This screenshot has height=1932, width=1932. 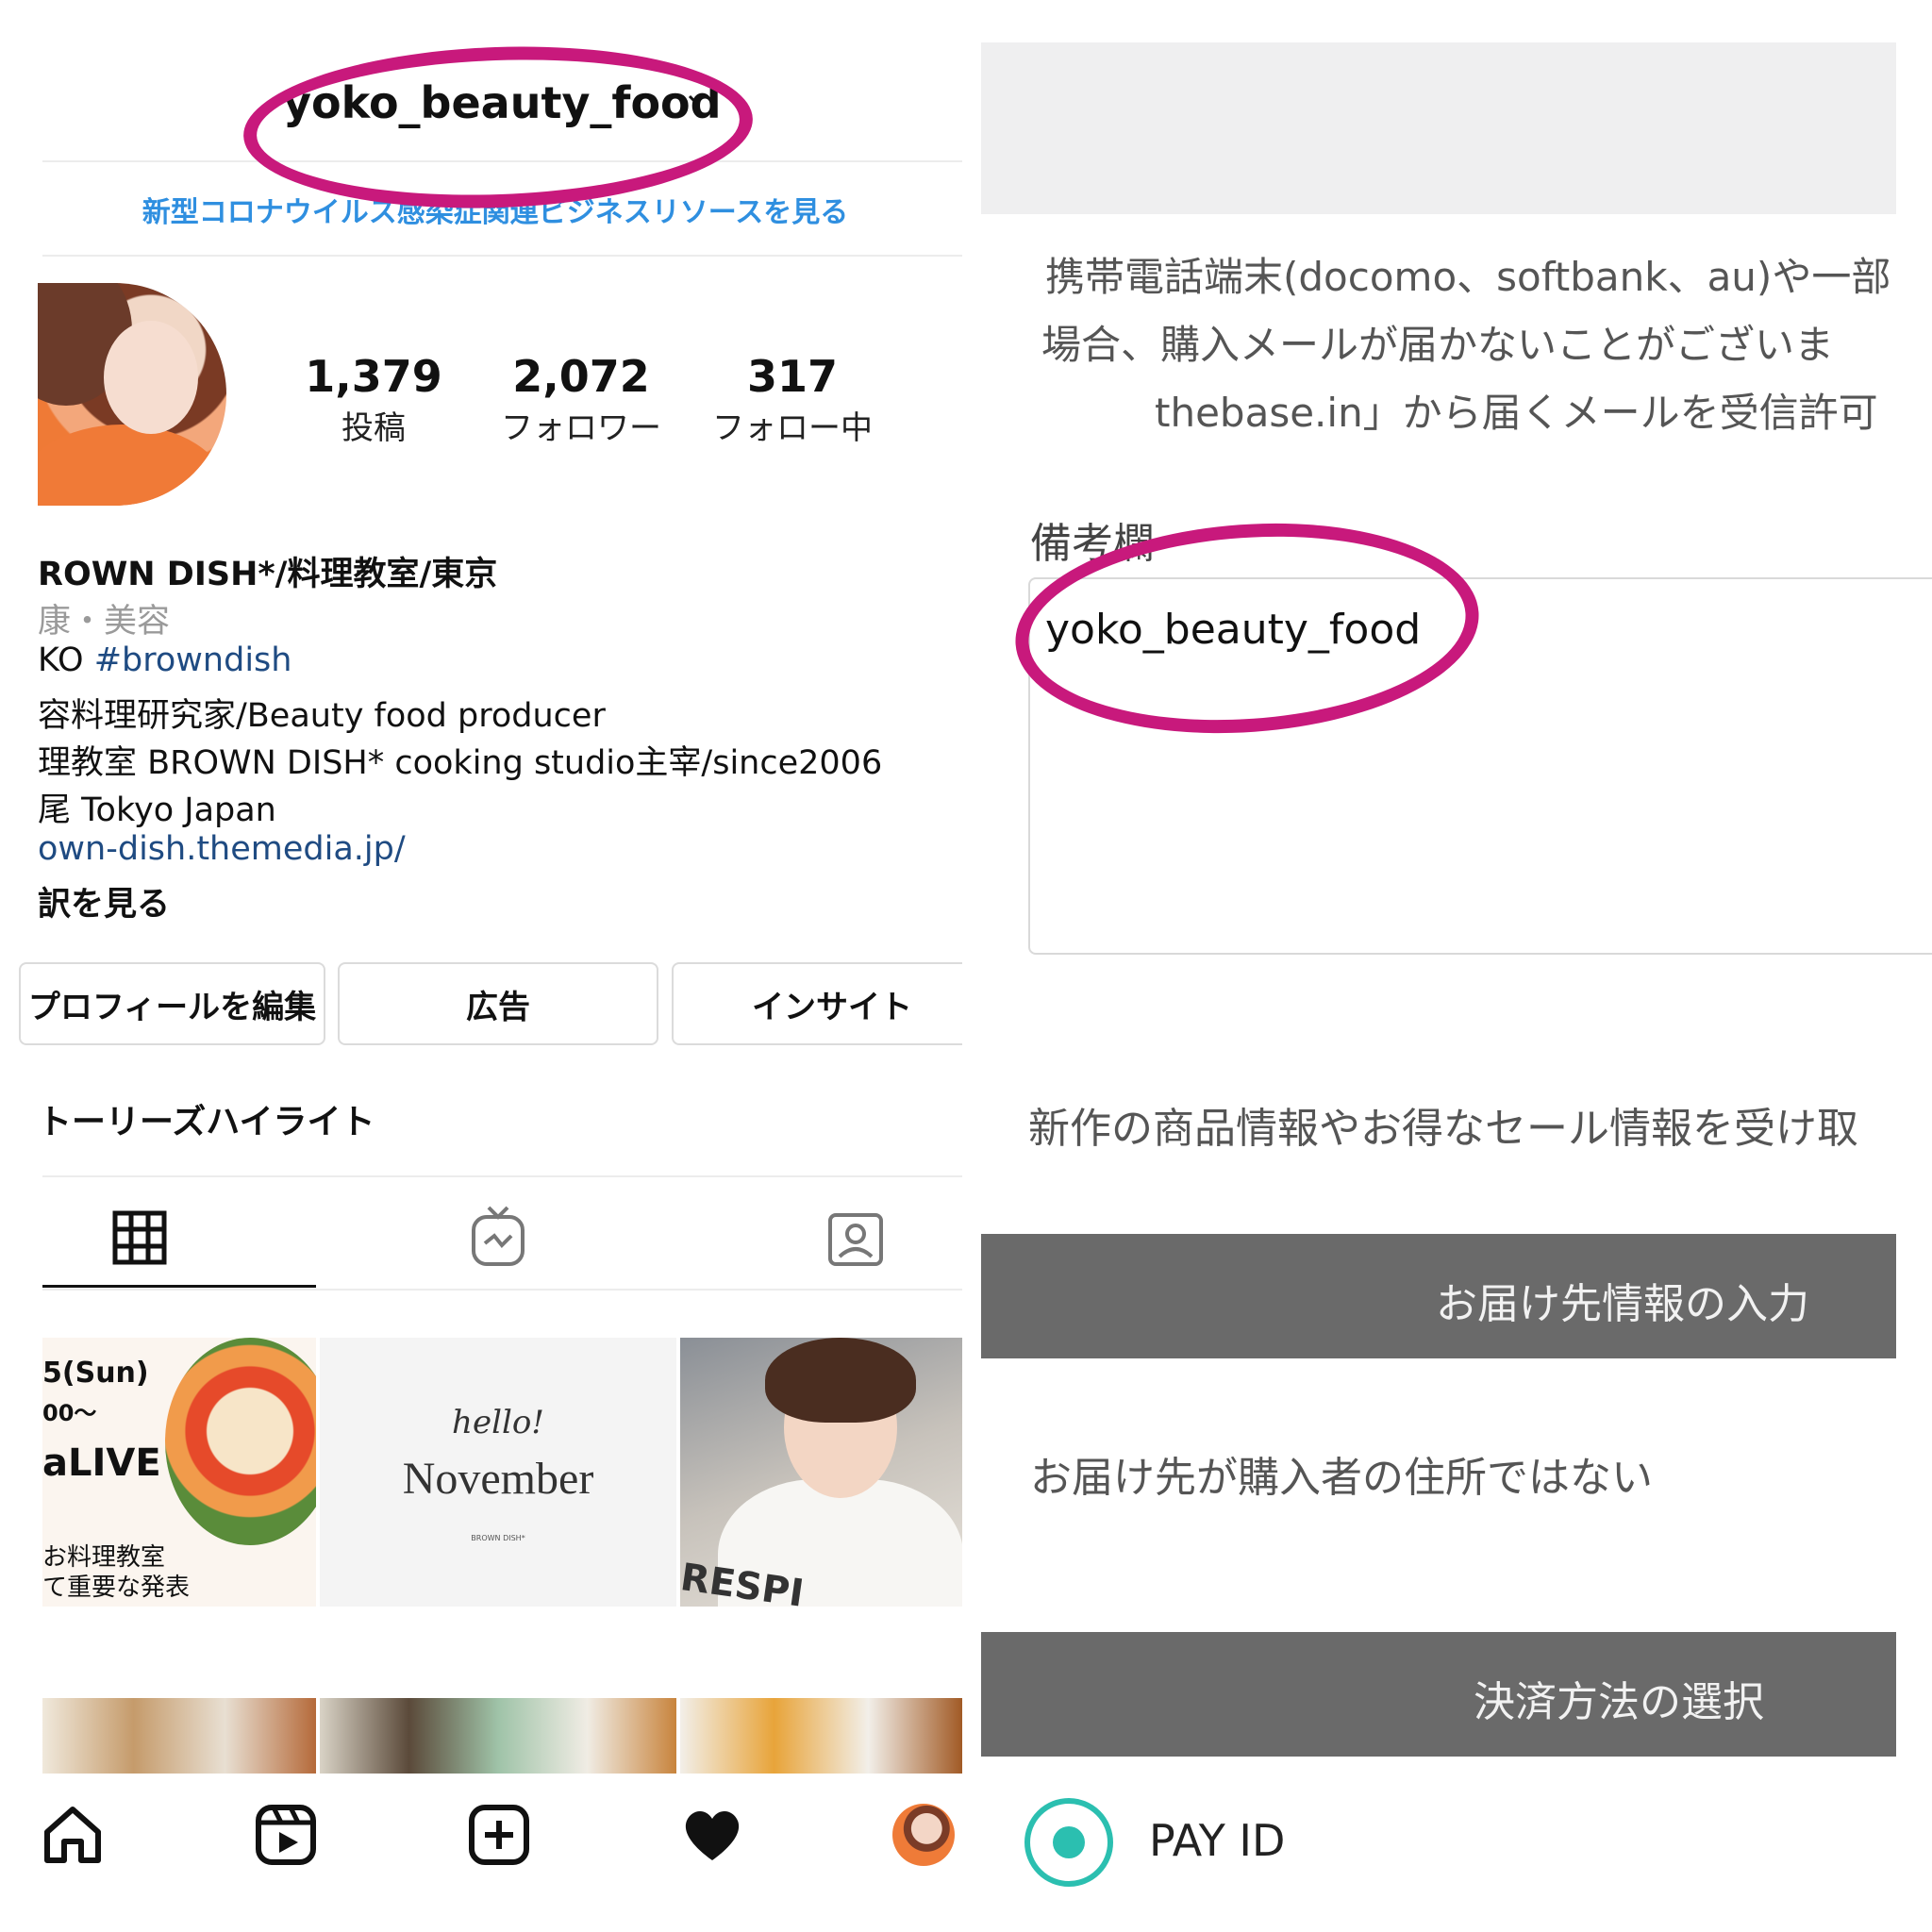 I want to click on section-delivery-header: お届け先情報の入力, so click(x=1439, y=1296).